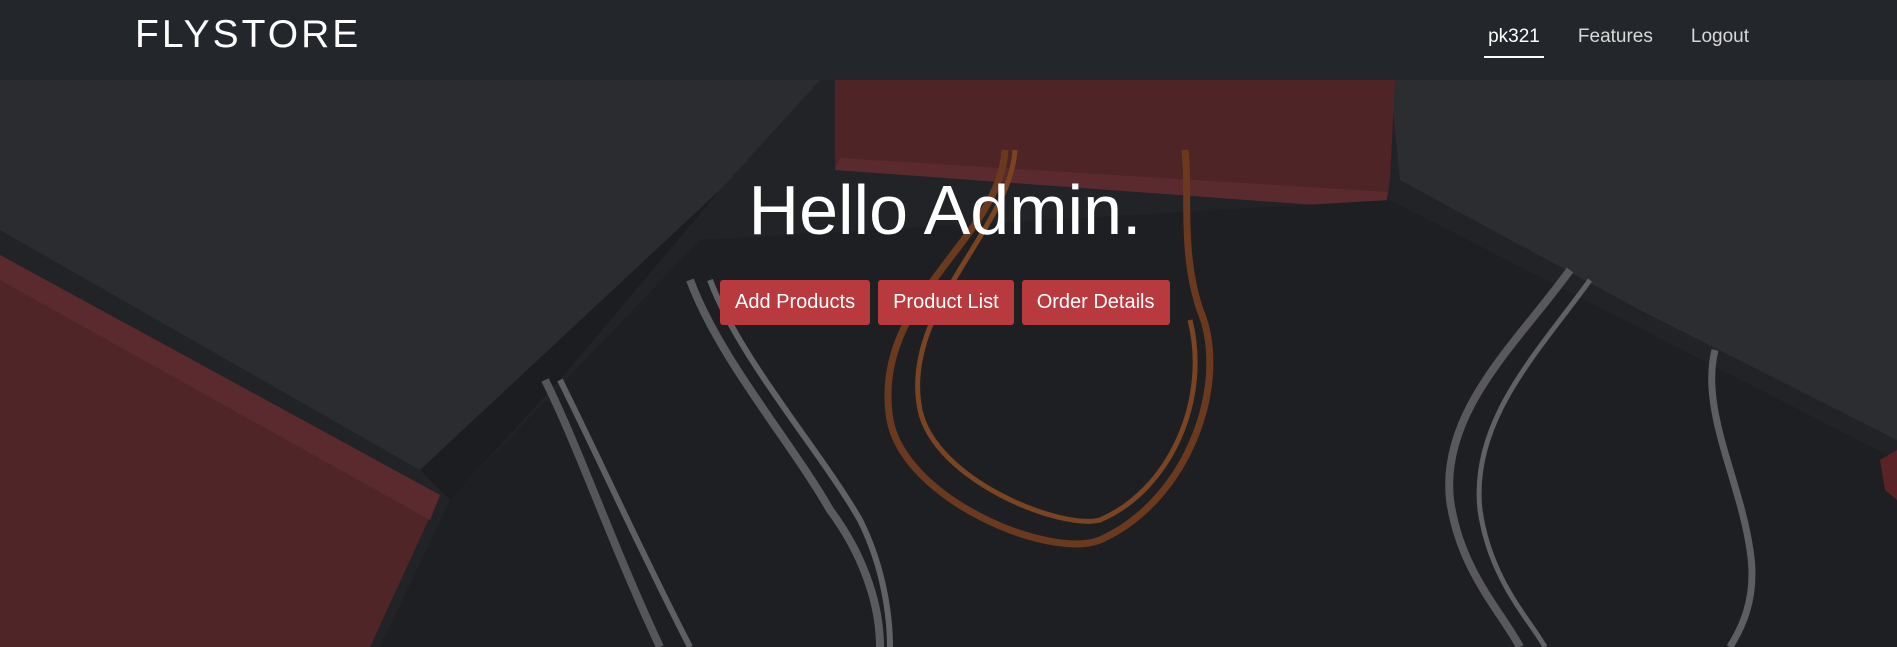  Describe the element at coordinates (248, 35) in the screenshot. I see `brand-logo: FLYSTORE` at that location.